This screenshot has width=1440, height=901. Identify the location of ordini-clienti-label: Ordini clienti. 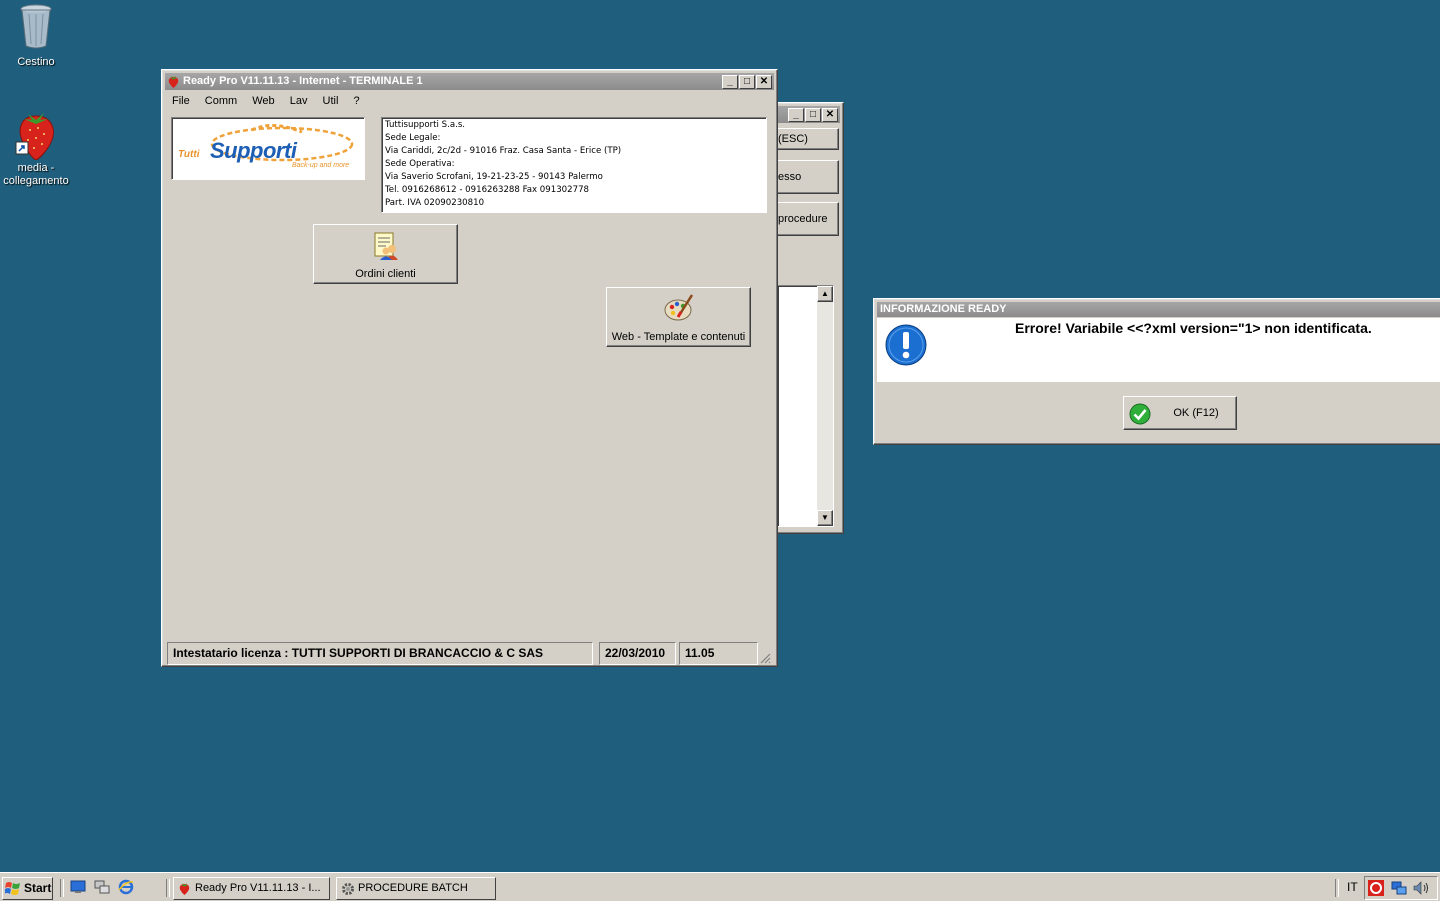
(385, 274).